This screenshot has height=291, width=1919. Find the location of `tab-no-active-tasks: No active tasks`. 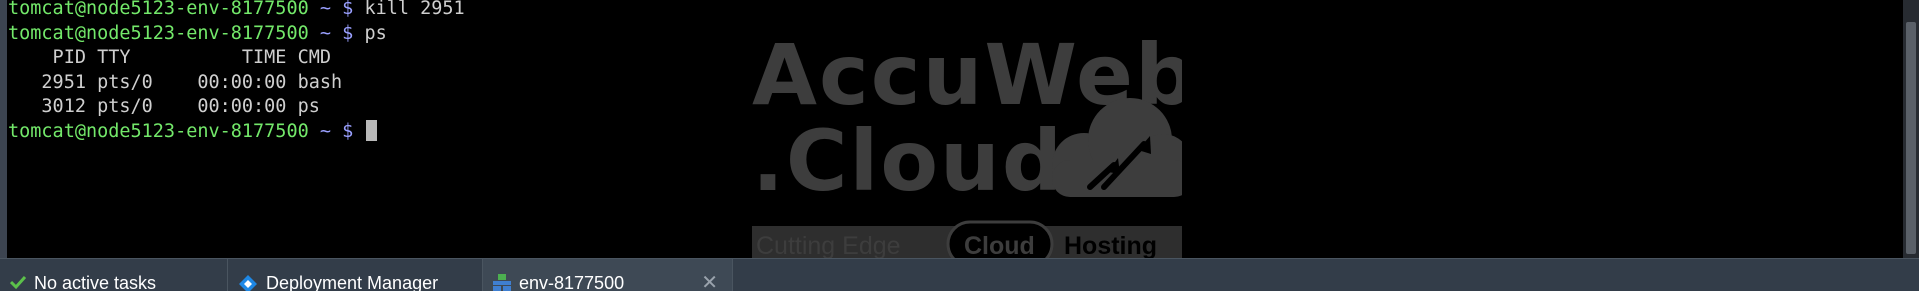

tab-no-active-tasks: No active tasks is located at coordinates (113, 275).